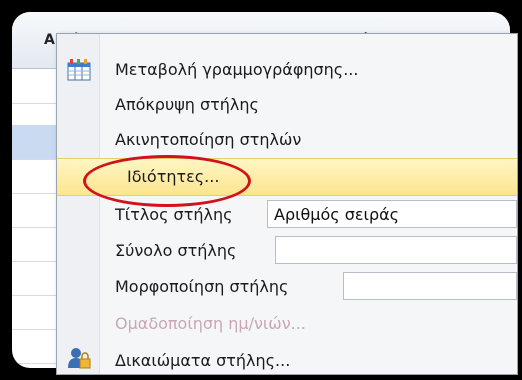 The image size is (522, 380). Describe the element at coordinates (392, 214) in the screenshot. I see `column-title-field: Αριθμός σειράς` at that location.